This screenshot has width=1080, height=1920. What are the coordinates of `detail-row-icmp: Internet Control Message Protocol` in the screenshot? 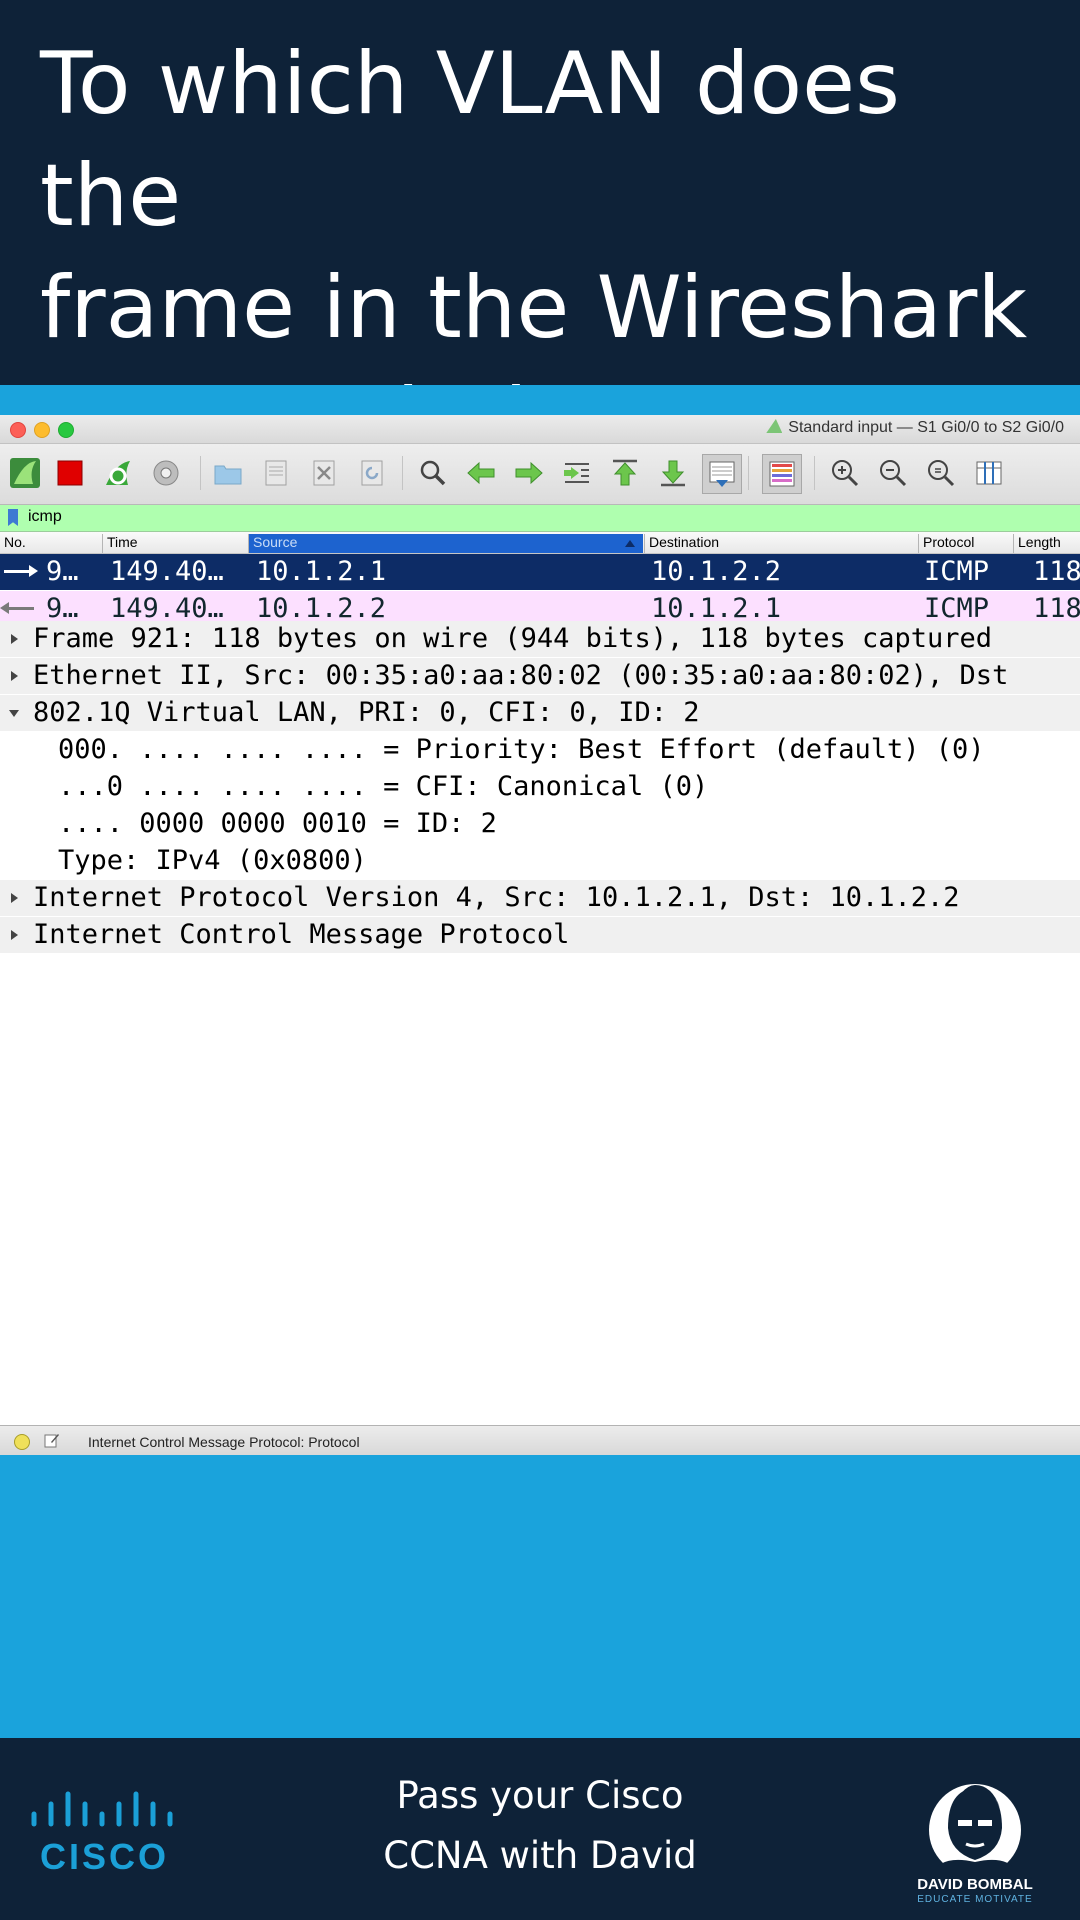 It's located at (540, 935).